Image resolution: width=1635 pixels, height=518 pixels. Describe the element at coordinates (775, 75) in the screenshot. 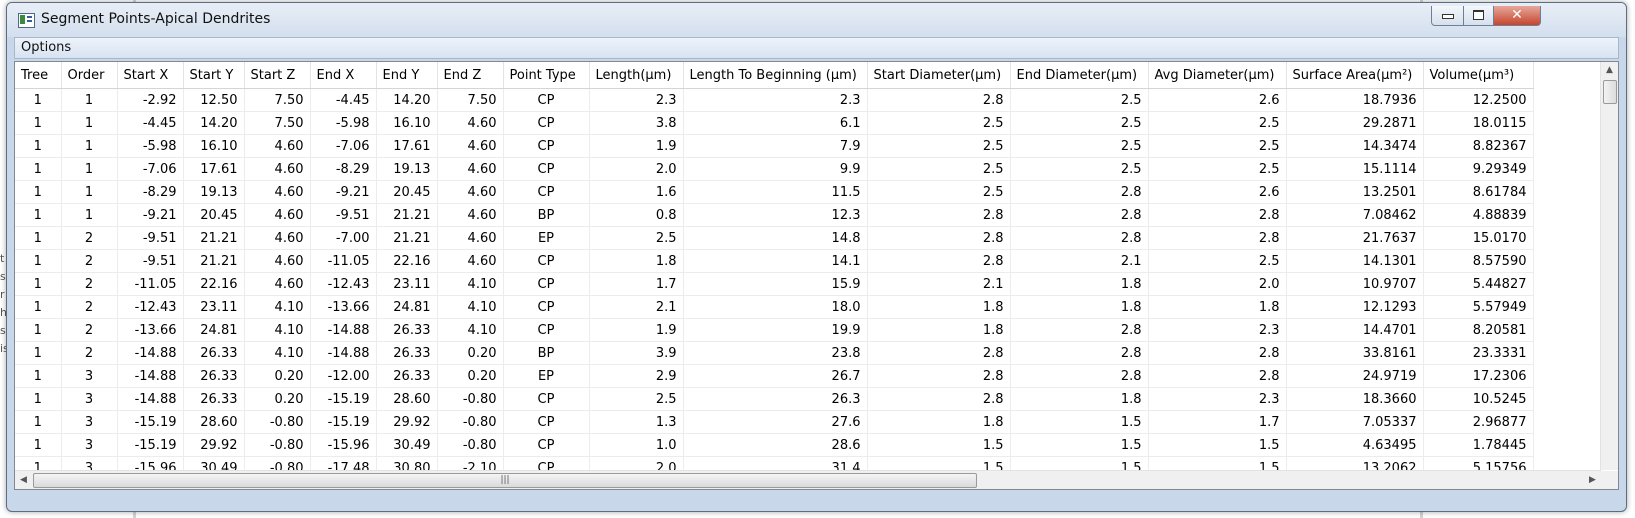

I see `column-header: Length To Beginning (µm)` at that location.